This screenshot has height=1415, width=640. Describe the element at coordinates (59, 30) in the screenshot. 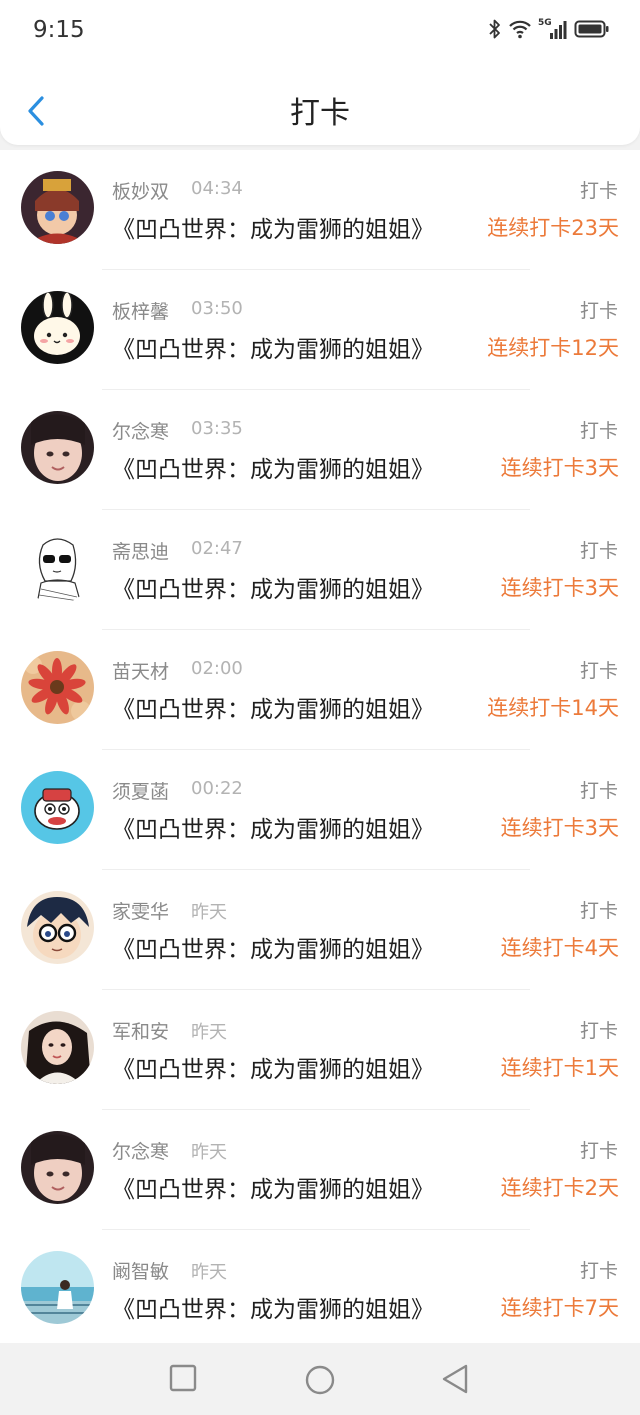

I see `status-time: 9:15` at that location.